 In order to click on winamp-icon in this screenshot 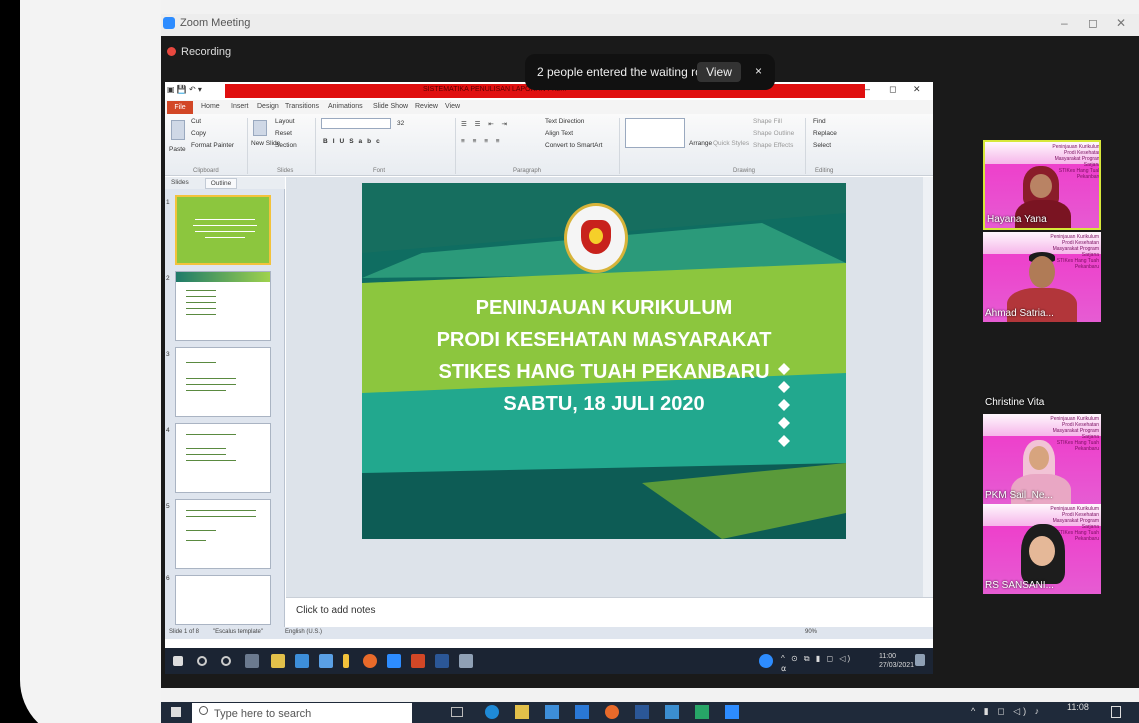, I will do `click(346, 661)`.